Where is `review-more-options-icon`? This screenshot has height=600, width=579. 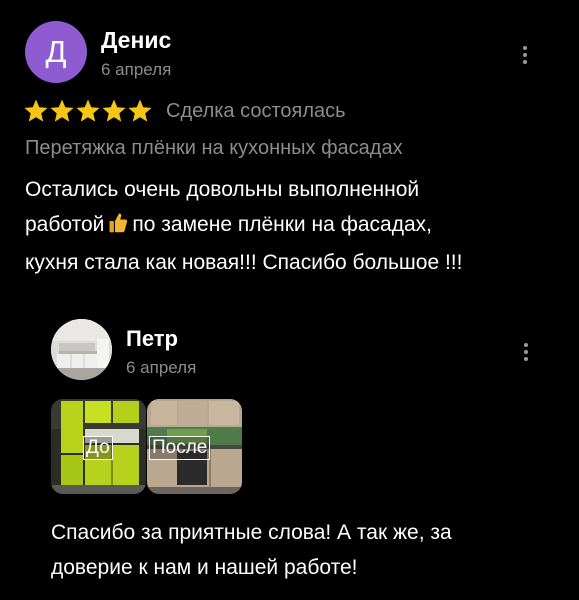 review-more-options-icon is located at coordinates (525, 55).